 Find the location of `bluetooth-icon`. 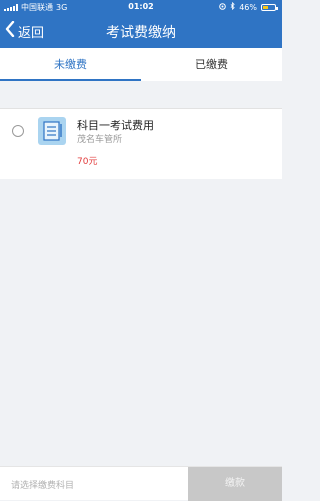

bluetooth-icon is located at coordinates (232, 6).